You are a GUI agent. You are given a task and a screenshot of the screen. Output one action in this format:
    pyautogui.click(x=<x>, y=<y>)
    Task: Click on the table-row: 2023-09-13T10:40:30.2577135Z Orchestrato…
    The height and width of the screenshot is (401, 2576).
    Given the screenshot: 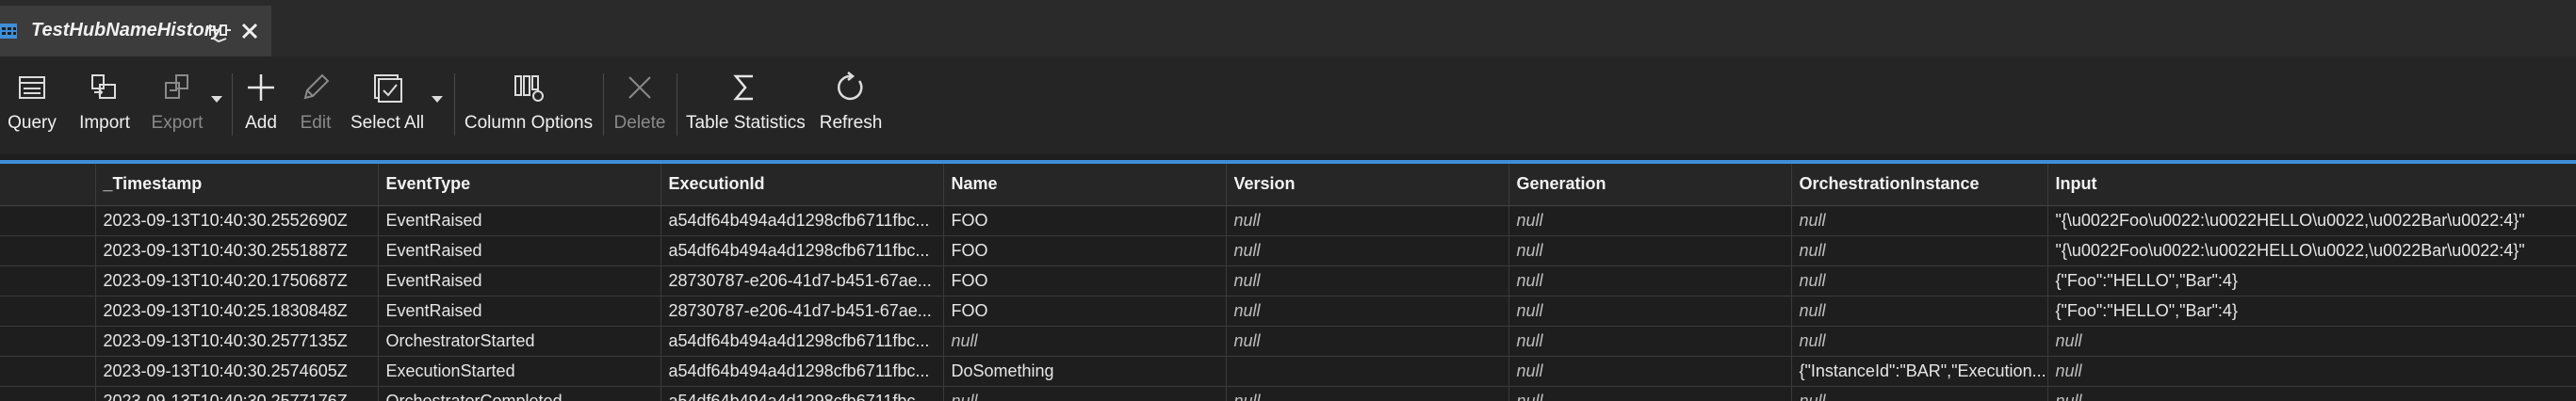 What is the action you would take?
    pyautogui.click(x=1288, y=341)
    